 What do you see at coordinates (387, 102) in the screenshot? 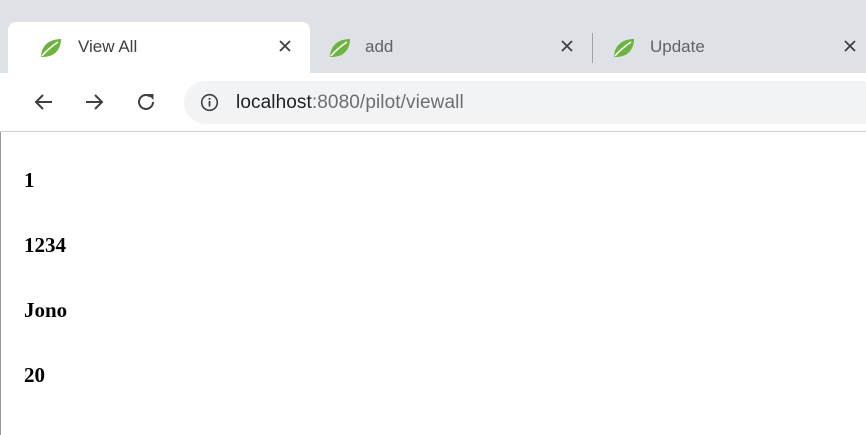
I see `url-path: :8080/pilot/viewall` at bounding box center [387, 102].